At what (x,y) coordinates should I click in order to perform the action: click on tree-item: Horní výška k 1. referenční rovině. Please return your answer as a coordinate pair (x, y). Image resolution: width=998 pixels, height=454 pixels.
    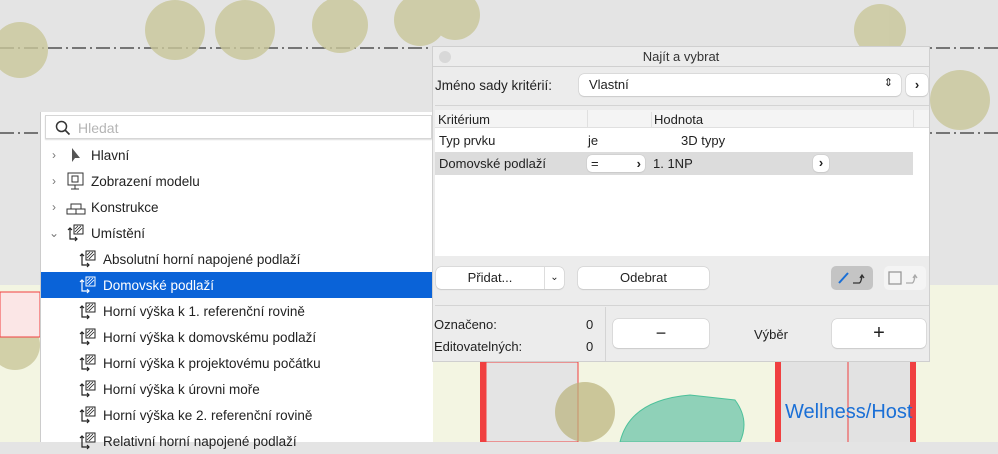
    Looking at the image, I should click on (237, 311).